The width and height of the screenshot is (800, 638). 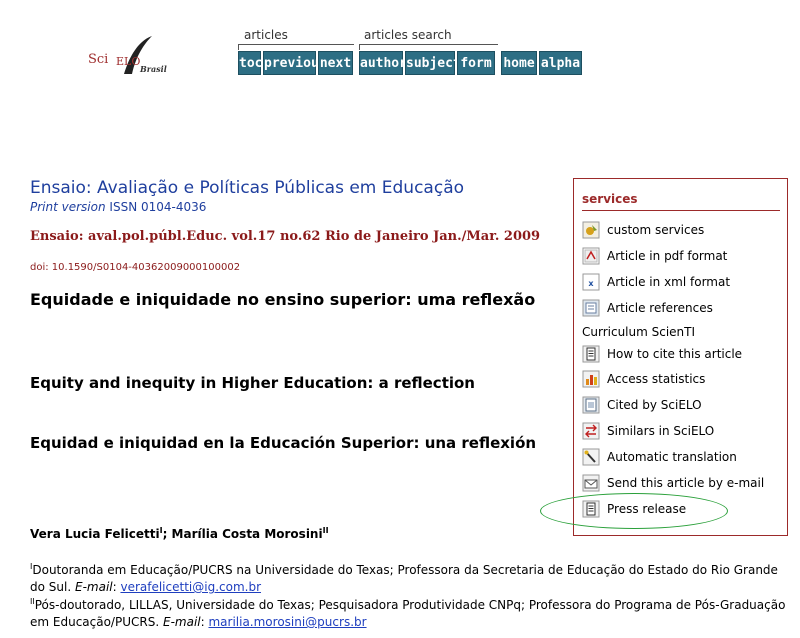 I want to click on cited-icon, so click(x=591, y=405).